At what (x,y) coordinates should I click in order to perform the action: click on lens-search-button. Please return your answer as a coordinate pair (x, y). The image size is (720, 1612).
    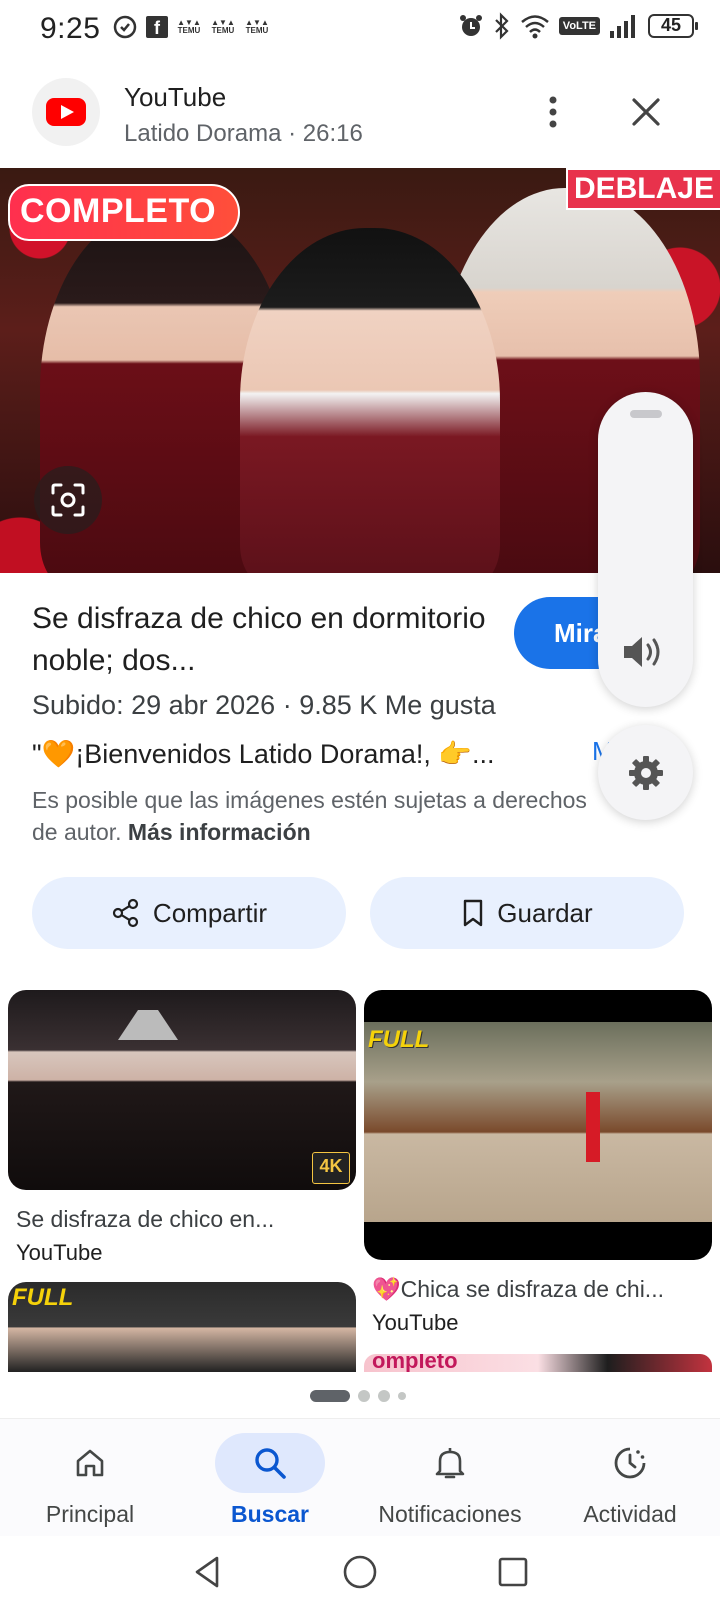
    Looking at the image, I should click on (68, 500).